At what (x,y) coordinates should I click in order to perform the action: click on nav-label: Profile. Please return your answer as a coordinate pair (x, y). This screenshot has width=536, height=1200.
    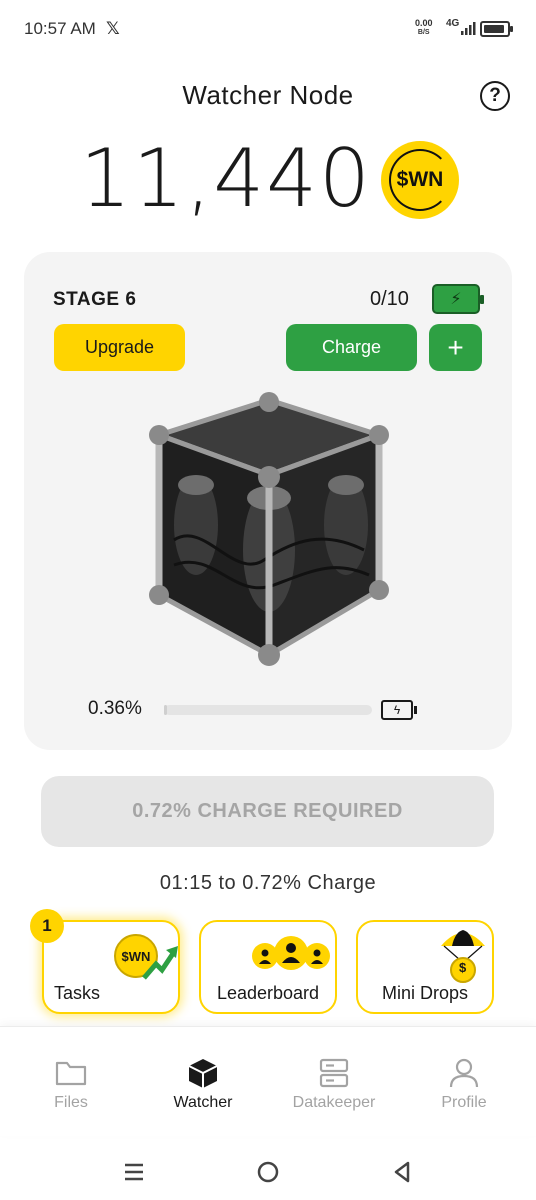
    Looking at the image, I should click on (464, 1102).